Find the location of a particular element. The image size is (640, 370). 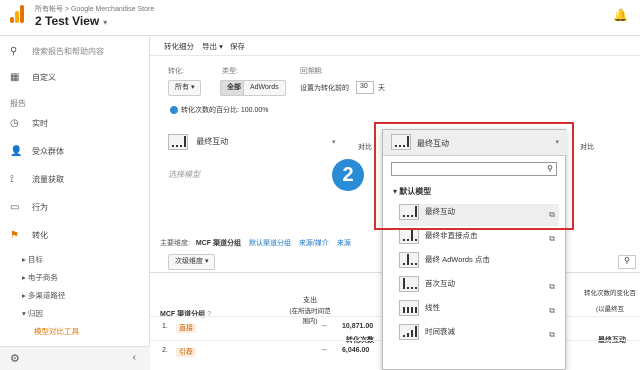

model-option-last-adwords: 最终 AdWords 点击 is located at coordinates (479, 263).